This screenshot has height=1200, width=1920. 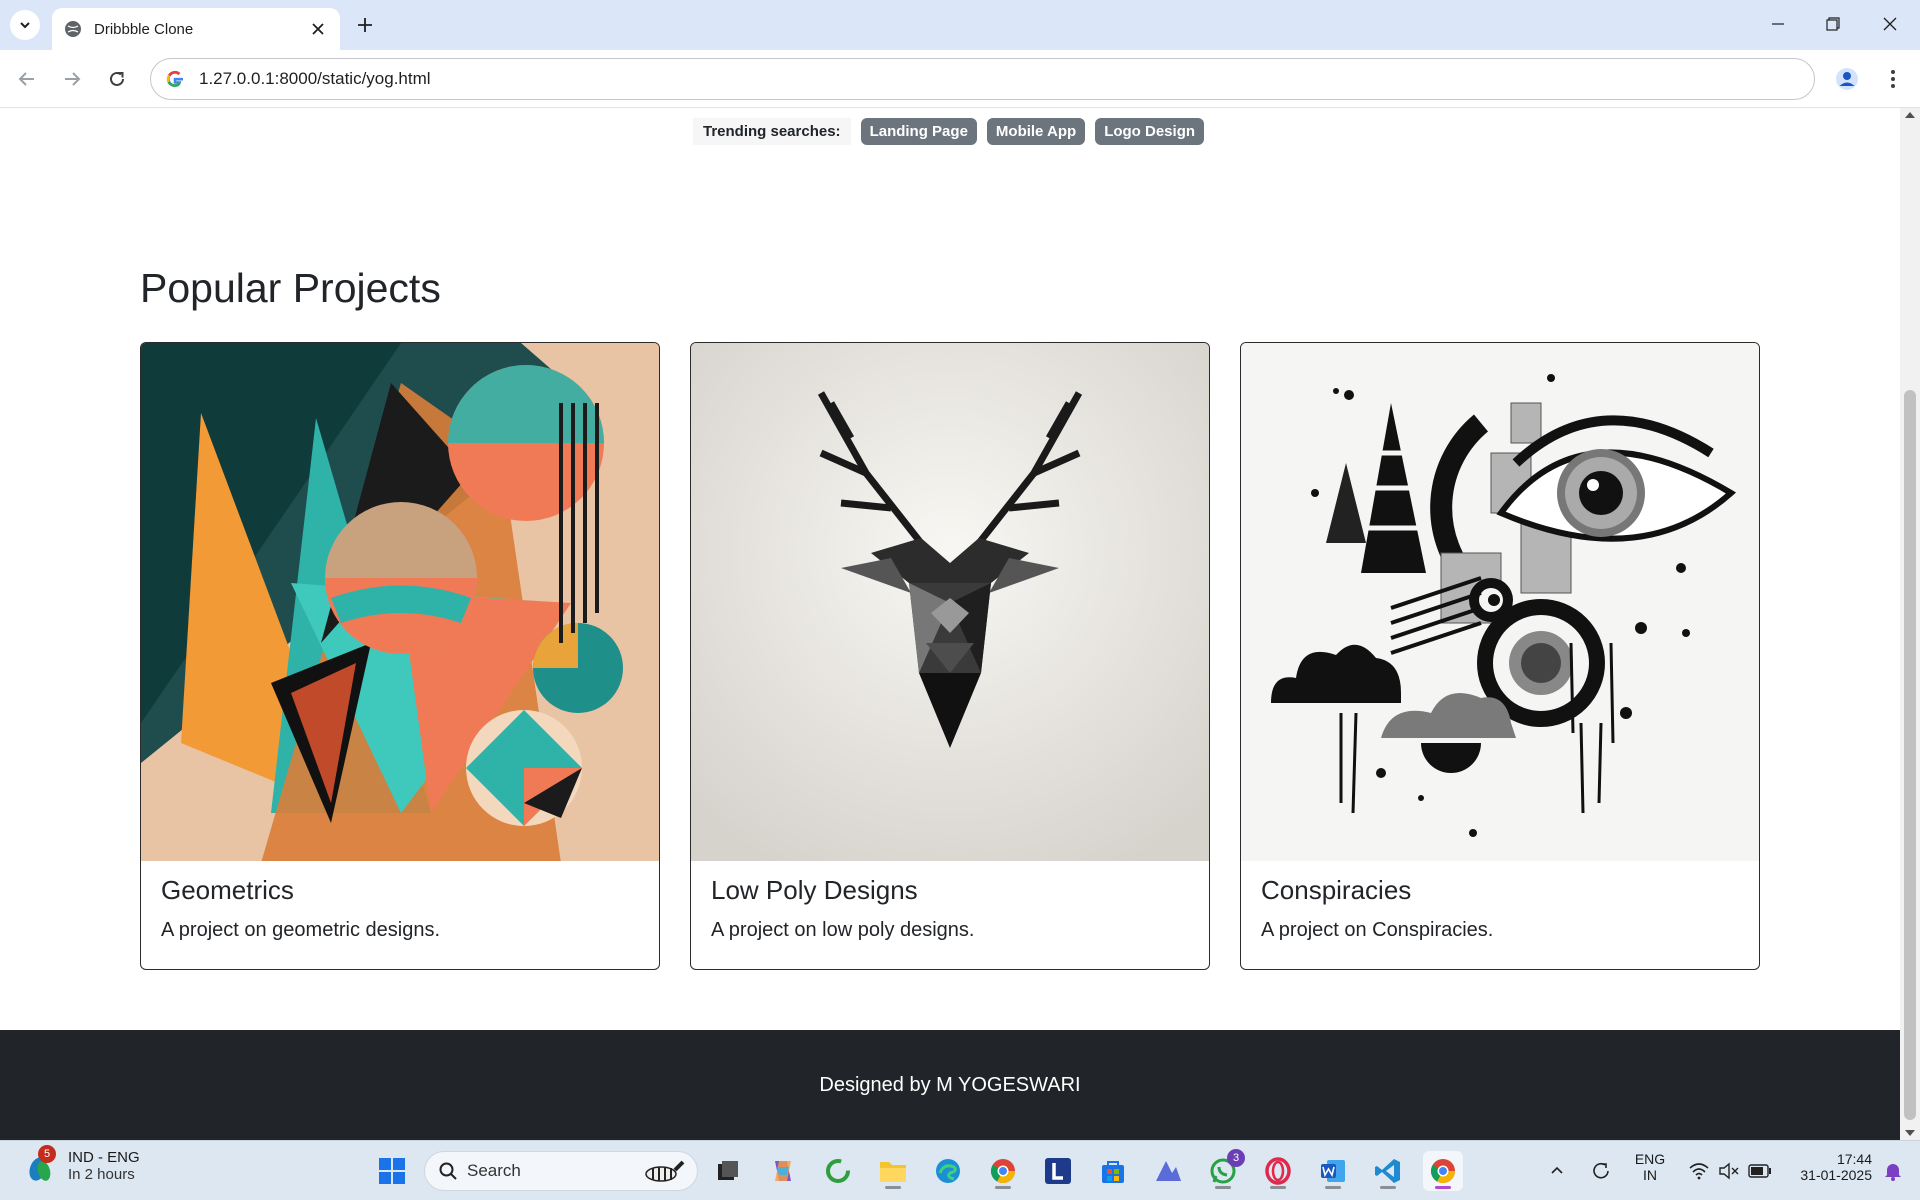 I want to click on card-title: Conspiracies, so click(x=1336, y=890).